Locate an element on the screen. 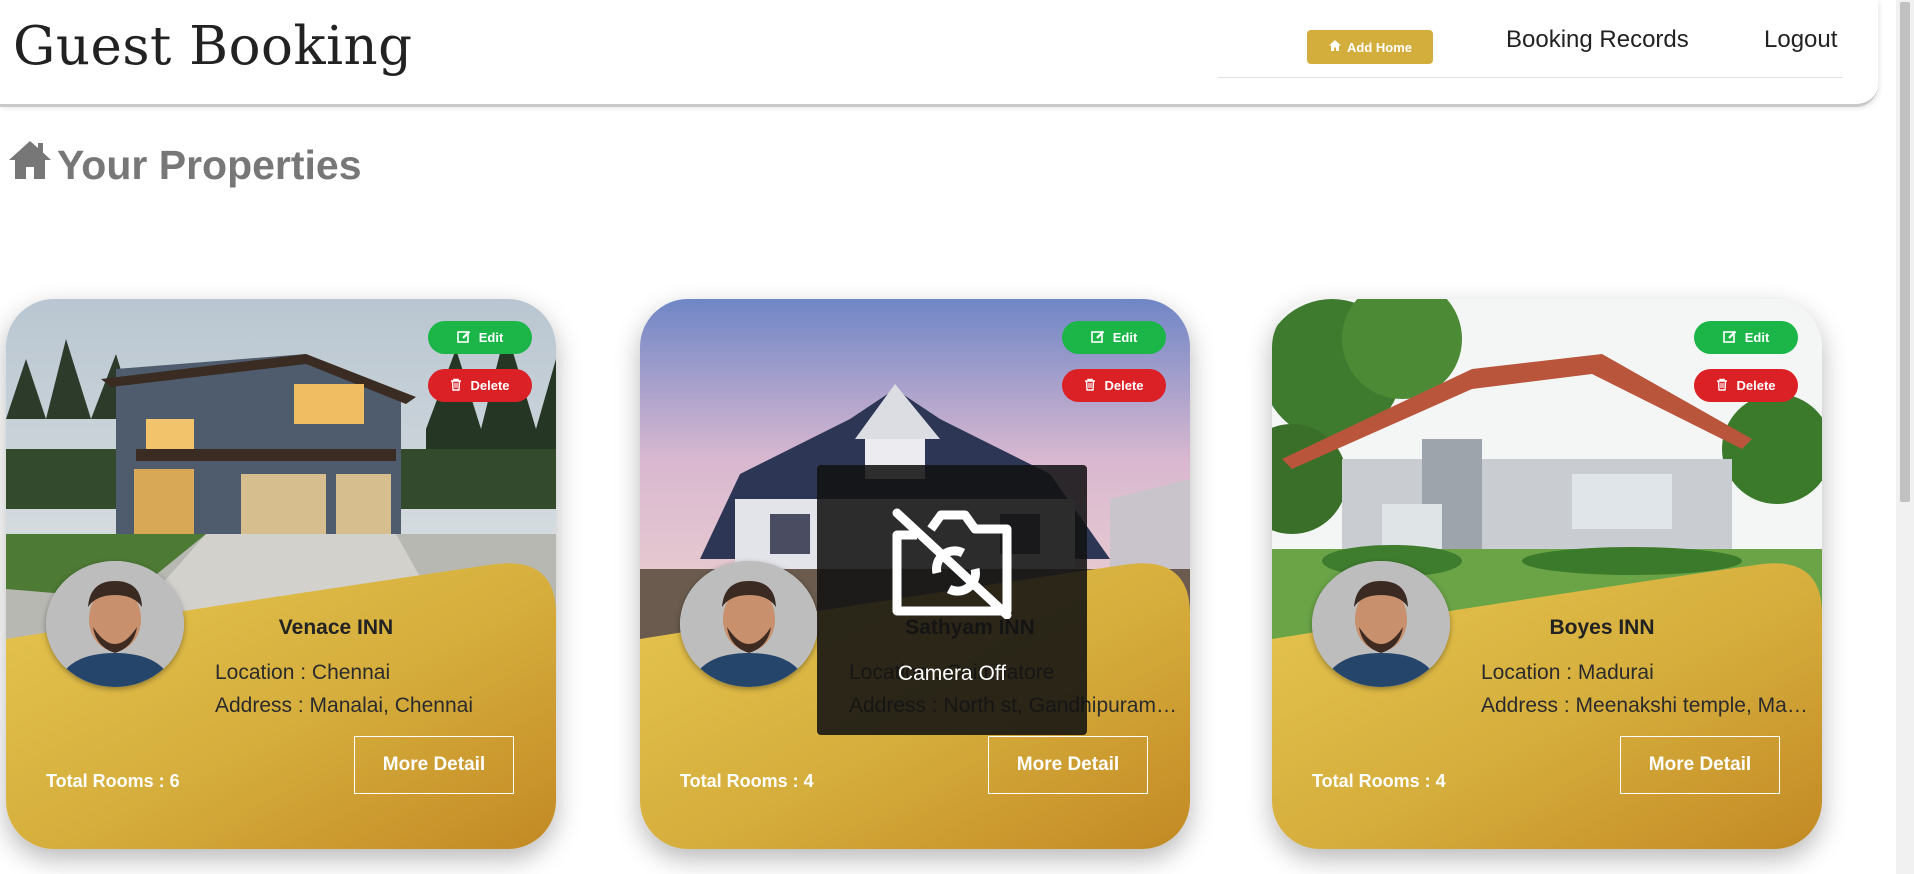  camera-off-label: Camera Off is located at coordinates (952, 673).